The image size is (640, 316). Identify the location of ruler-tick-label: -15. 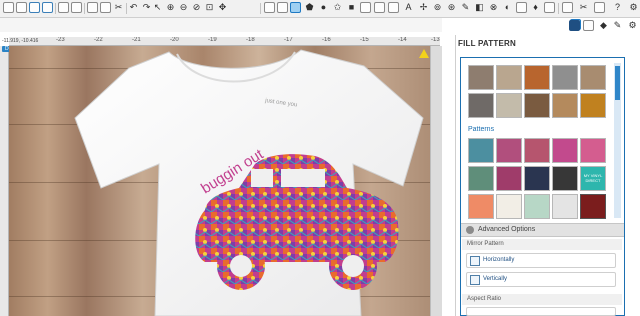
(364, 40).